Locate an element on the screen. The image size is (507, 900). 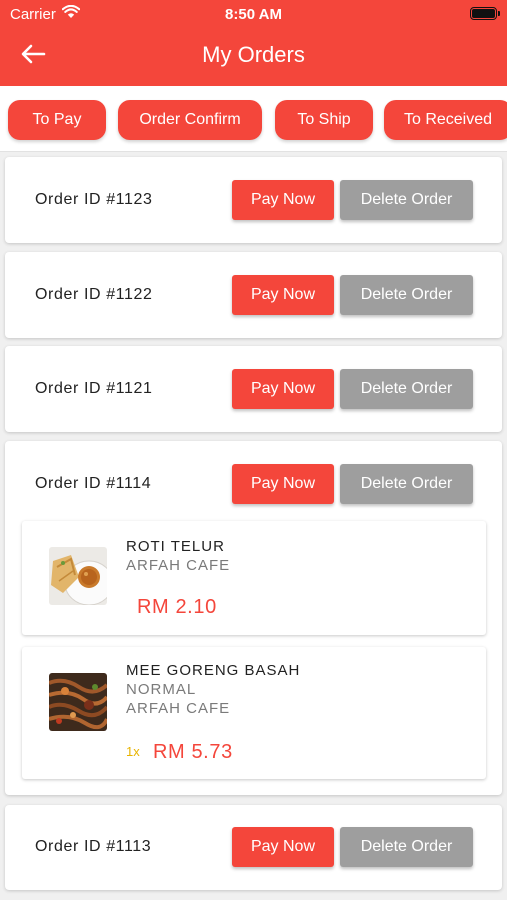
order-card: Order ID #1123 Pay Now Delete Order is located at coordinates (253, 200).